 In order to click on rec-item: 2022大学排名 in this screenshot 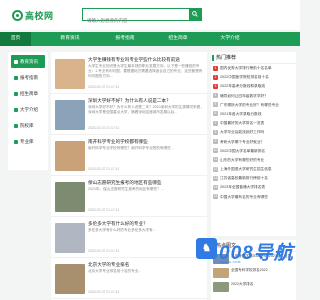, I will do `click(253, 287)`.